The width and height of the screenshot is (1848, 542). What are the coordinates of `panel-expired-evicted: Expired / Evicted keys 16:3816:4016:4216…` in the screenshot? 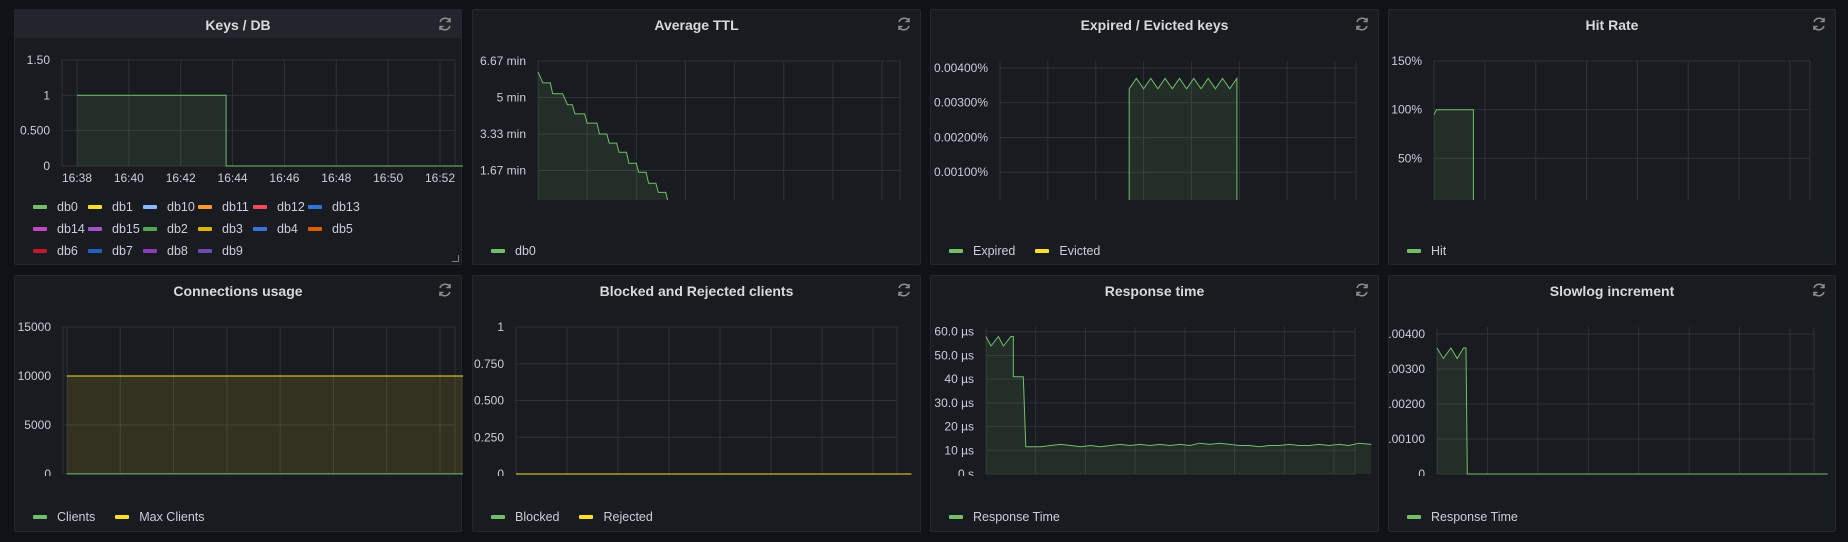 It's located at (1154, 137).